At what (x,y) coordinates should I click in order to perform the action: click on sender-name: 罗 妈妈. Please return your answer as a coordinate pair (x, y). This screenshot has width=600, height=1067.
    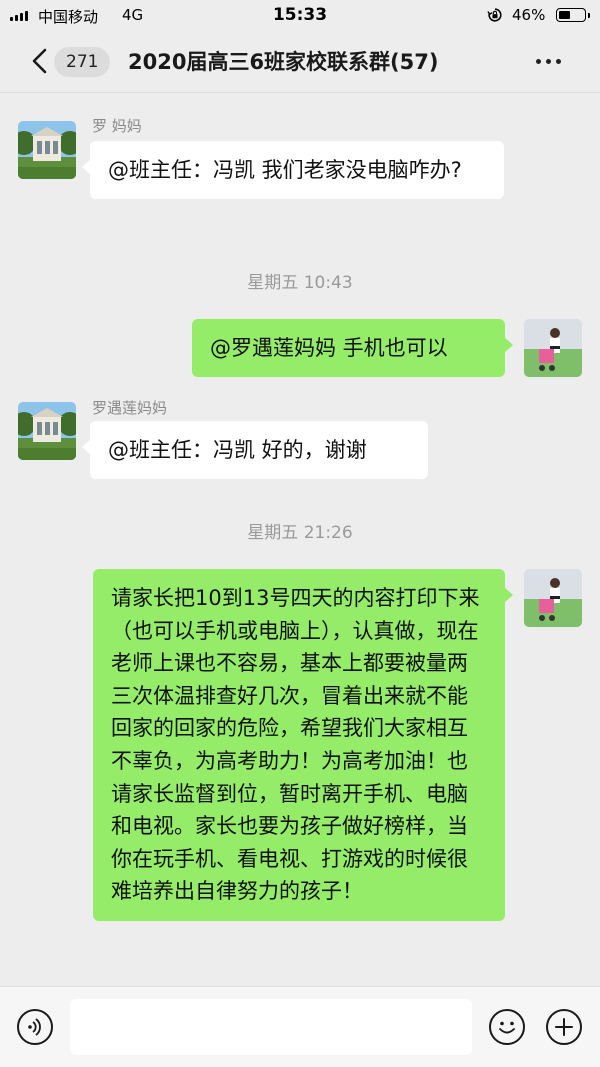
    Looking at the image, I should click on (117, 126).